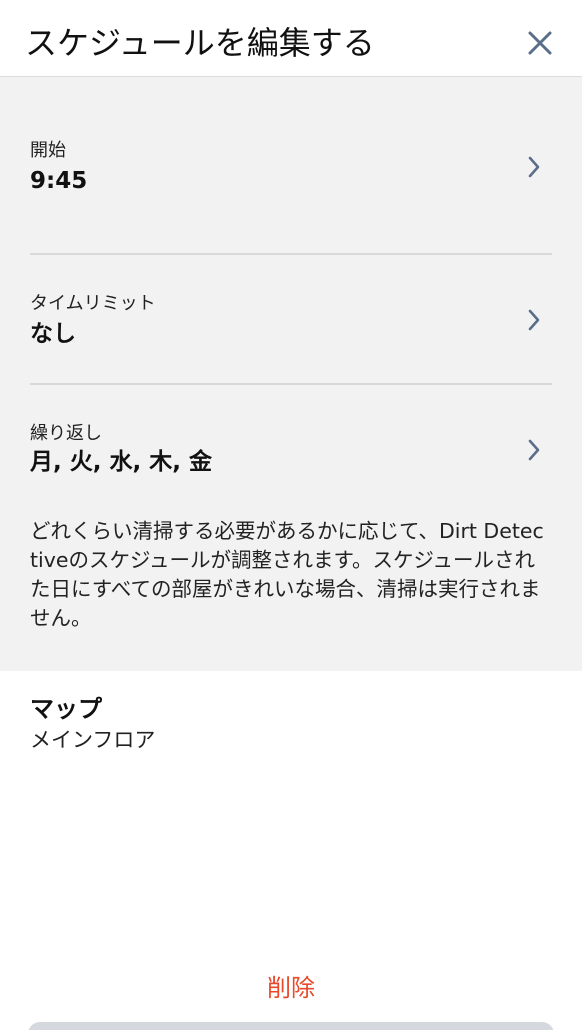 Image resolution: width=582 pixels, height=1030 pixels. I want to click on header: スケジュールを編集する, so click(291, 38).